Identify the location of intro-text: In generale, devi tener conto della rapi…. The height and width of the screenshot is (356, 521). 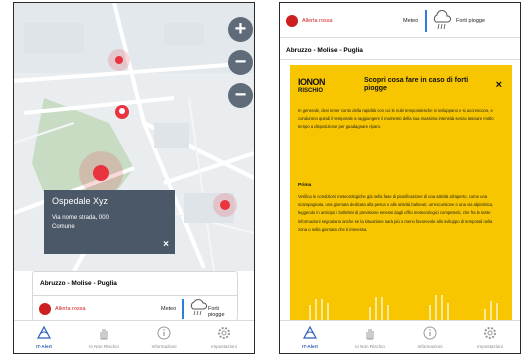
(396, 119).